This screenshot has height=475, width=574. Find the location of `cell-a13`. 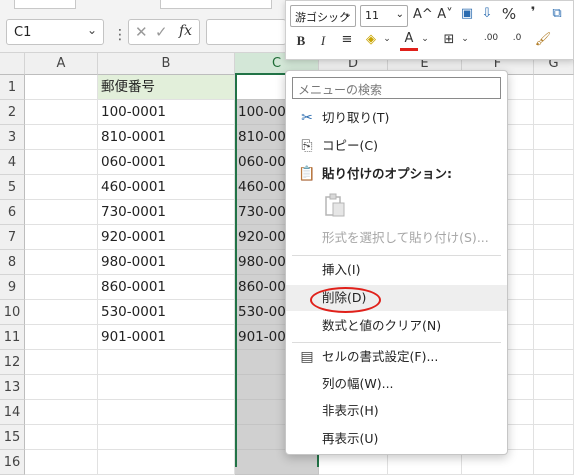

cell-a13 is located at coordinates (61, 387).